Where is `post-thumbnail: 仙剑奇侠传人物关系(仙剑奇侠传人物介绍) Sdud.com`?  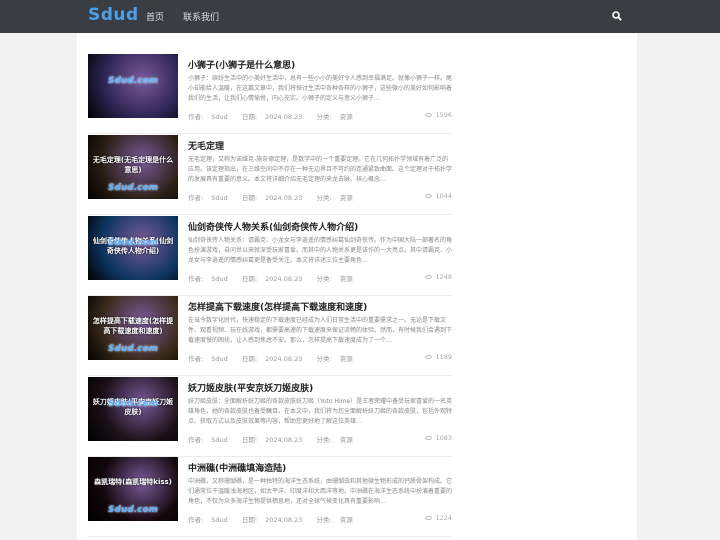 post-thumbnail: 仙剑奇侠传人物关系(仙剑奇侠传人物介绍) Sdud.com is located at coordinates (133, 248).